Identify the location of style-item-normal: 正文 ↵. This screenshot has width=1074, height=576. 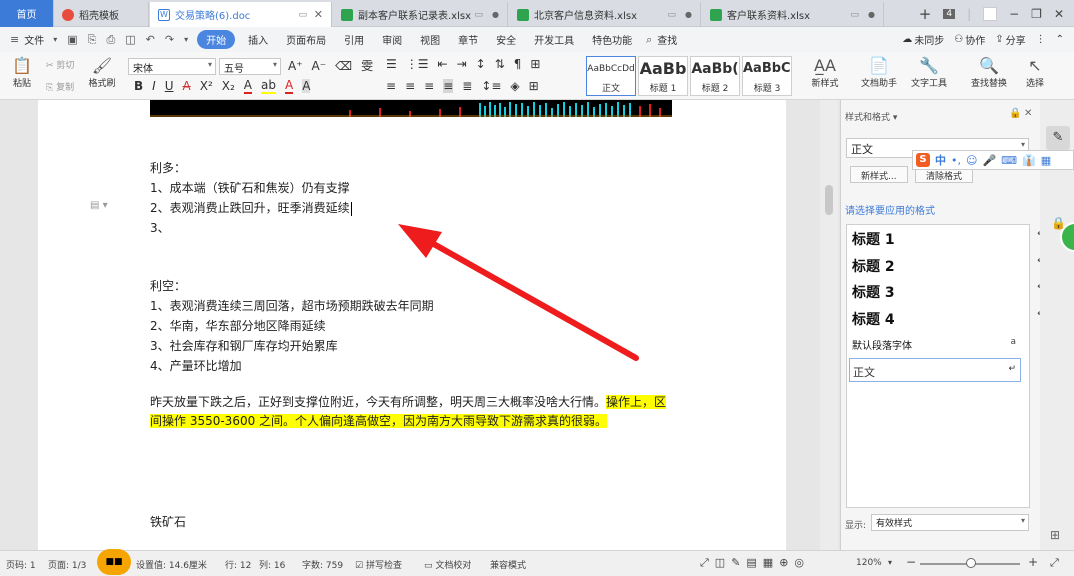
(935, 370).